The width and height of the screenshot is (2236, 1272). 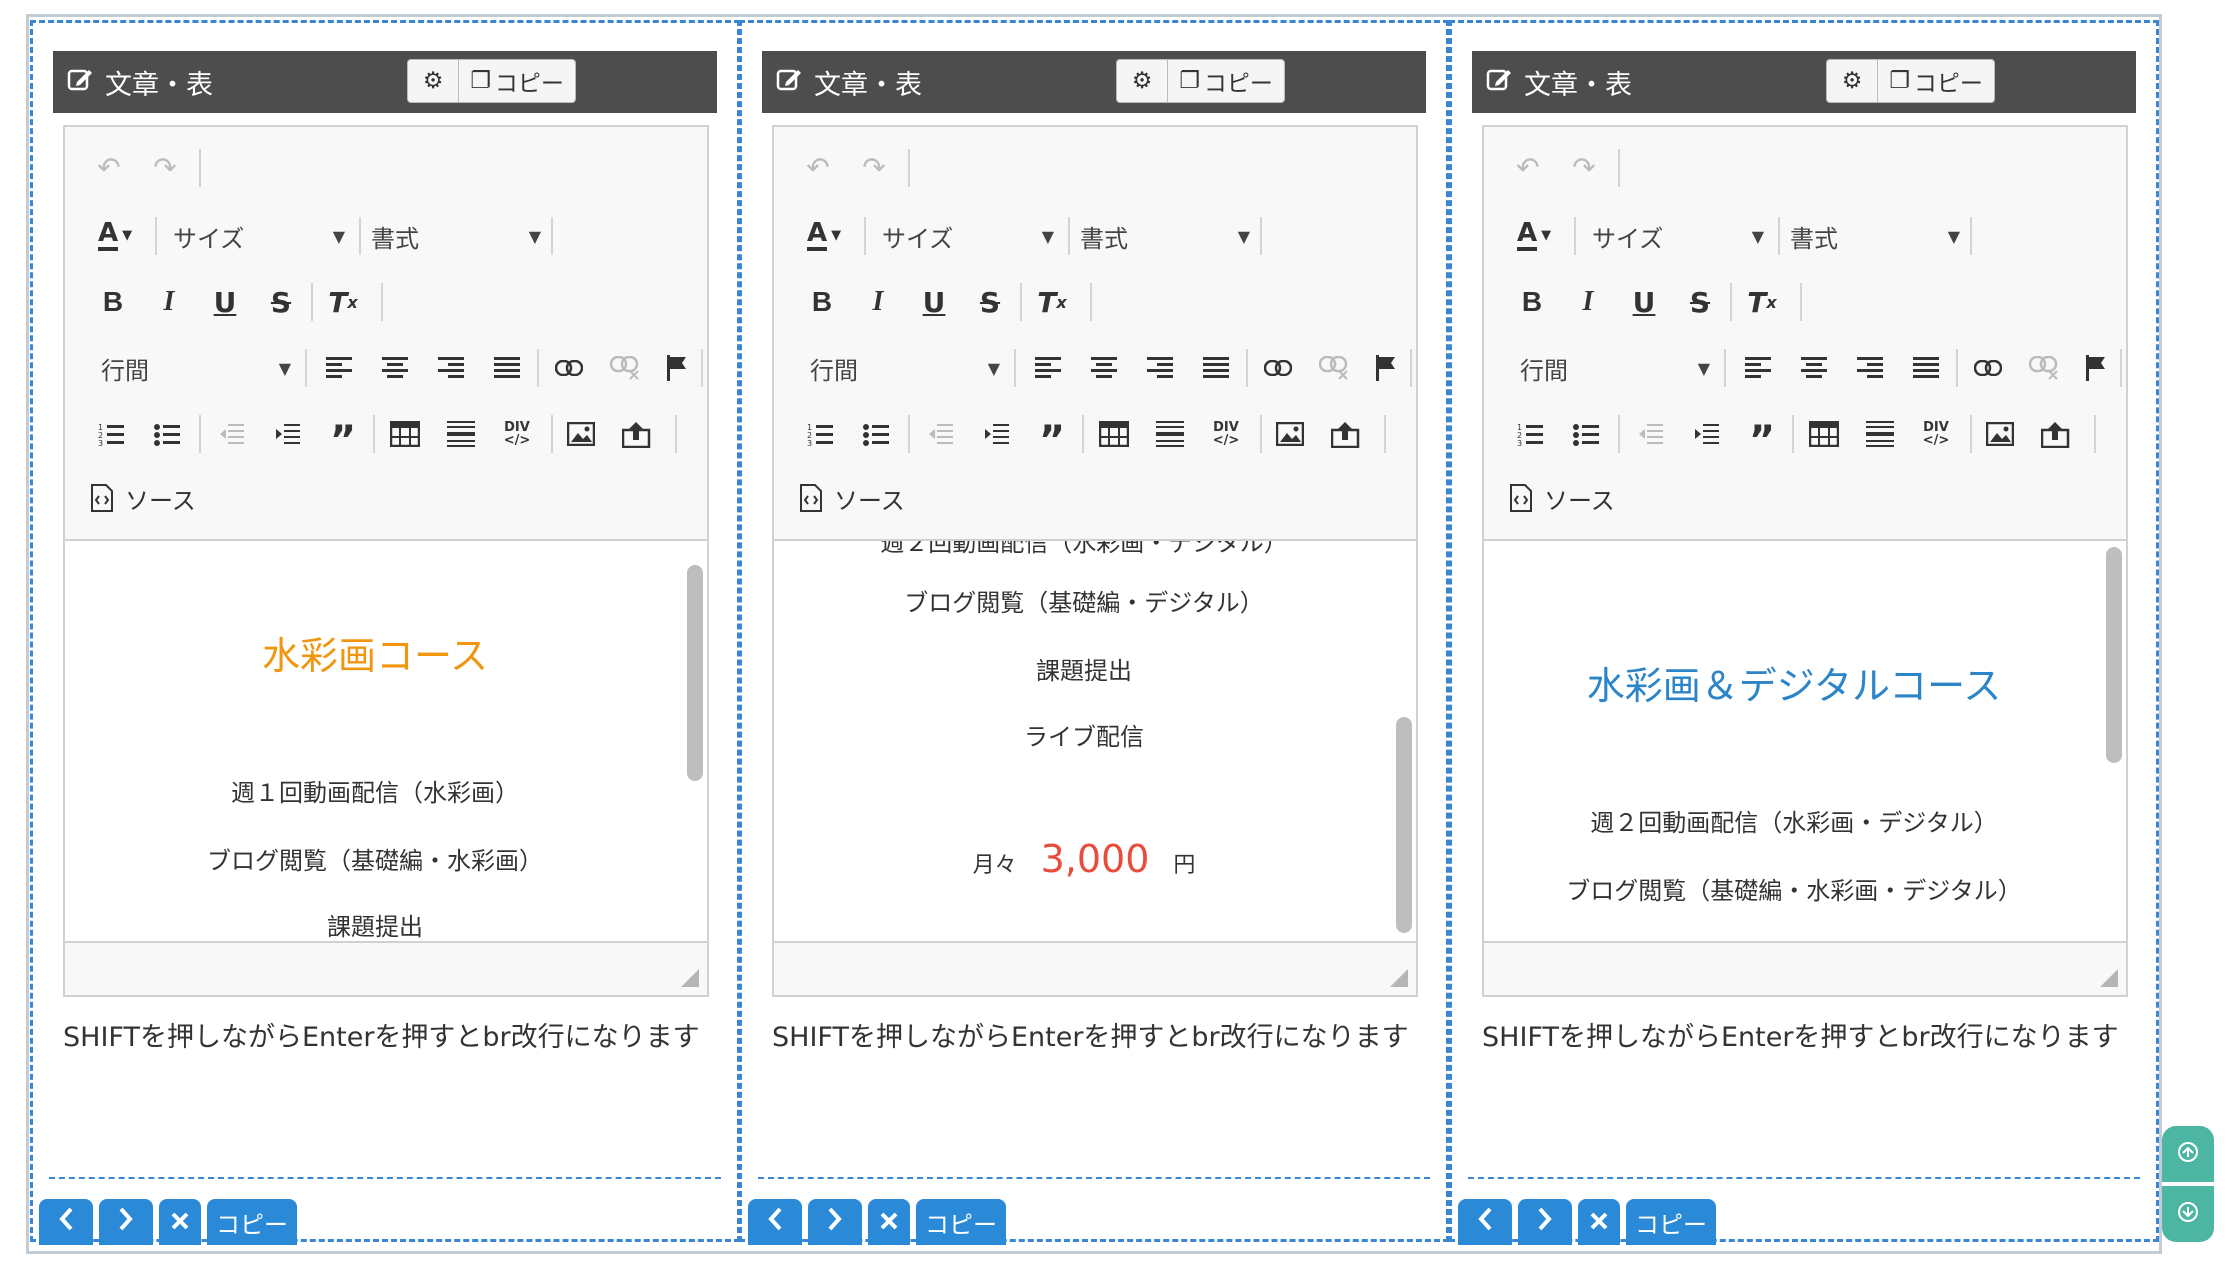 I want to click on scroll-down-button, so click(x=2188, y=1214).